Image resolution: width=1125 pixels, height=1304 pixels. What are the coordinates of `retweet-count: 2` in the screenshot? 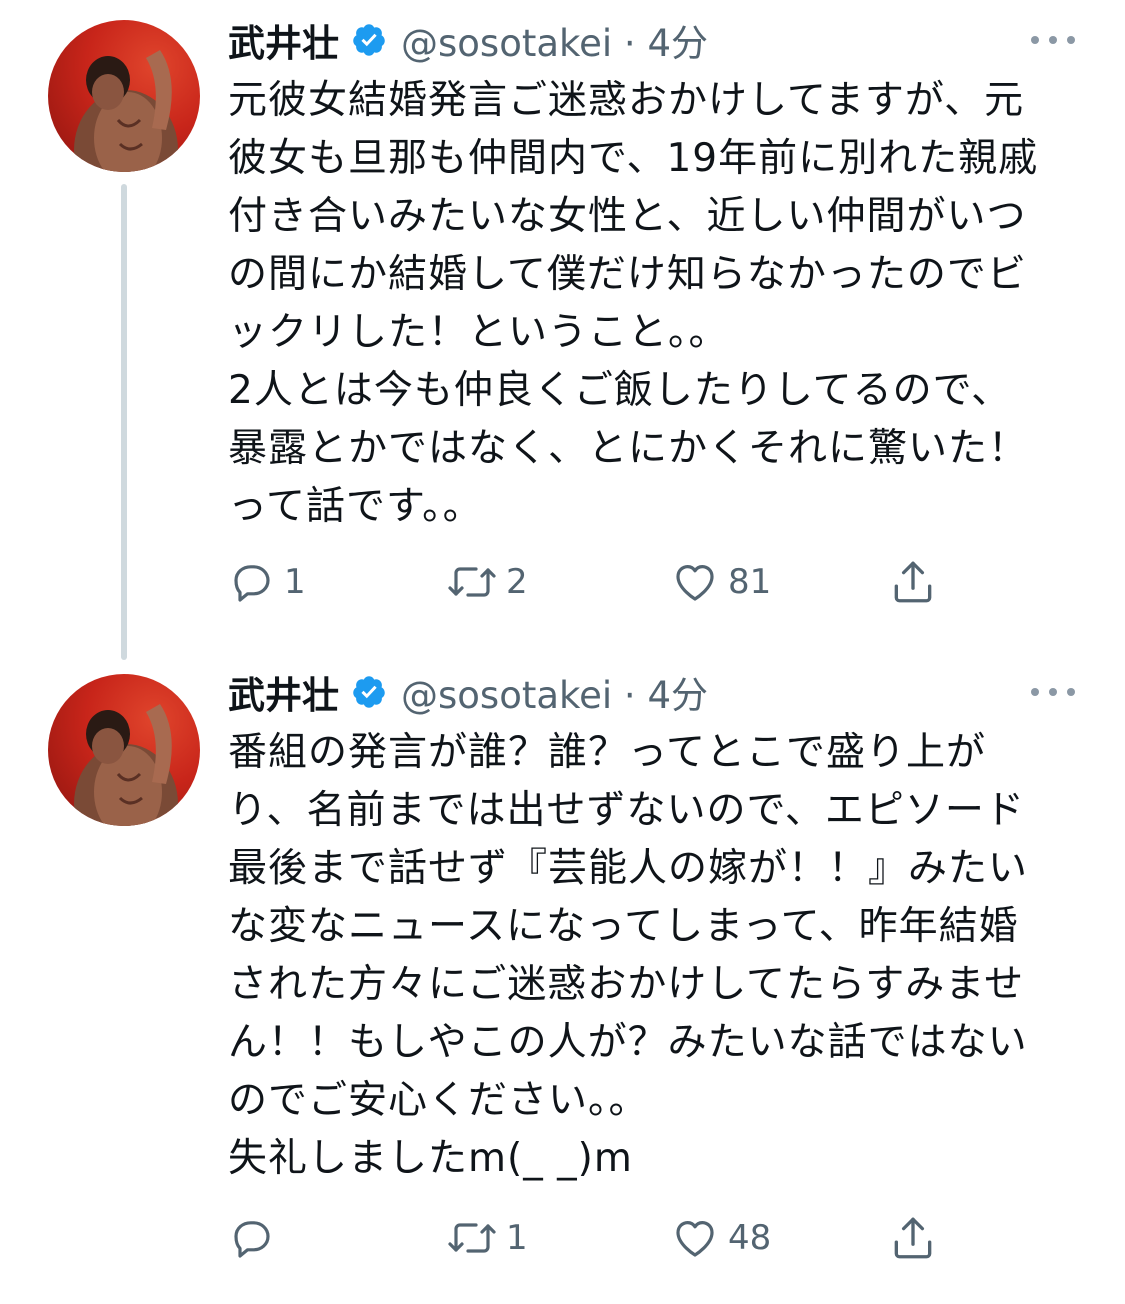 It's located at (517, 582).